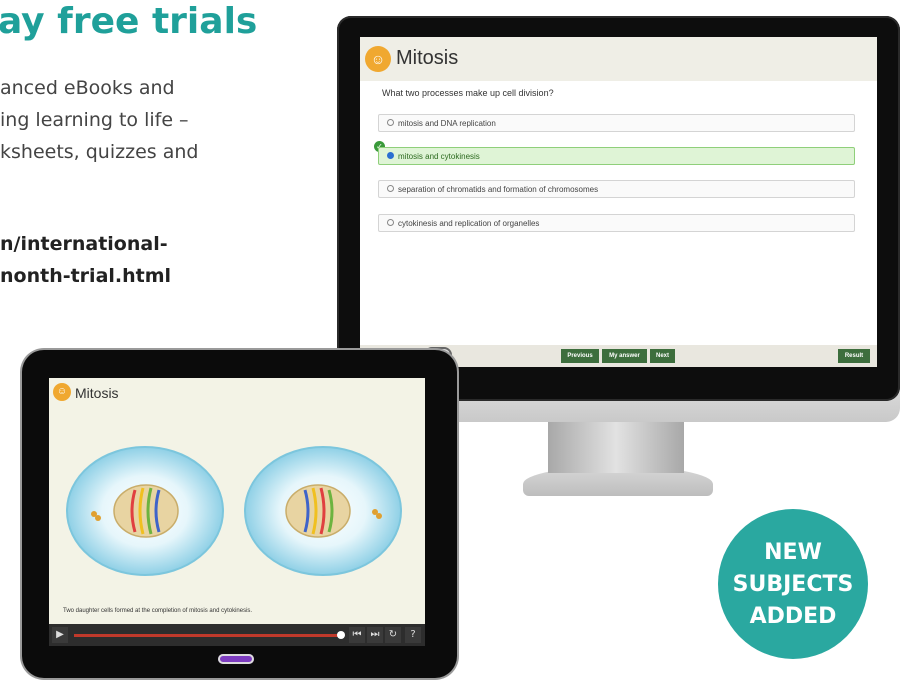 The width and height of the screenshot is (922, 687). Describe the element at coordinates (580, 356) in the screenshot. I see `previous-button: Previous` at that location.